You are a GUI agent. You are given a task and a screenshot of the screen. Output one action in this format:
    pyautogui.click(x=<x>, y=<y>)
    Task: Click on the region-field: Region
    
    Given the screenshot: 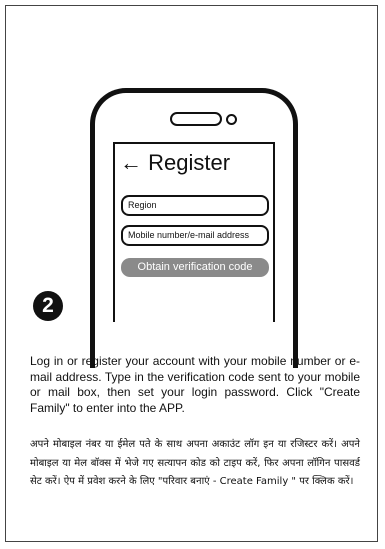 What is the action you would take?
    pyautogui.click(x=195, y=205)
    